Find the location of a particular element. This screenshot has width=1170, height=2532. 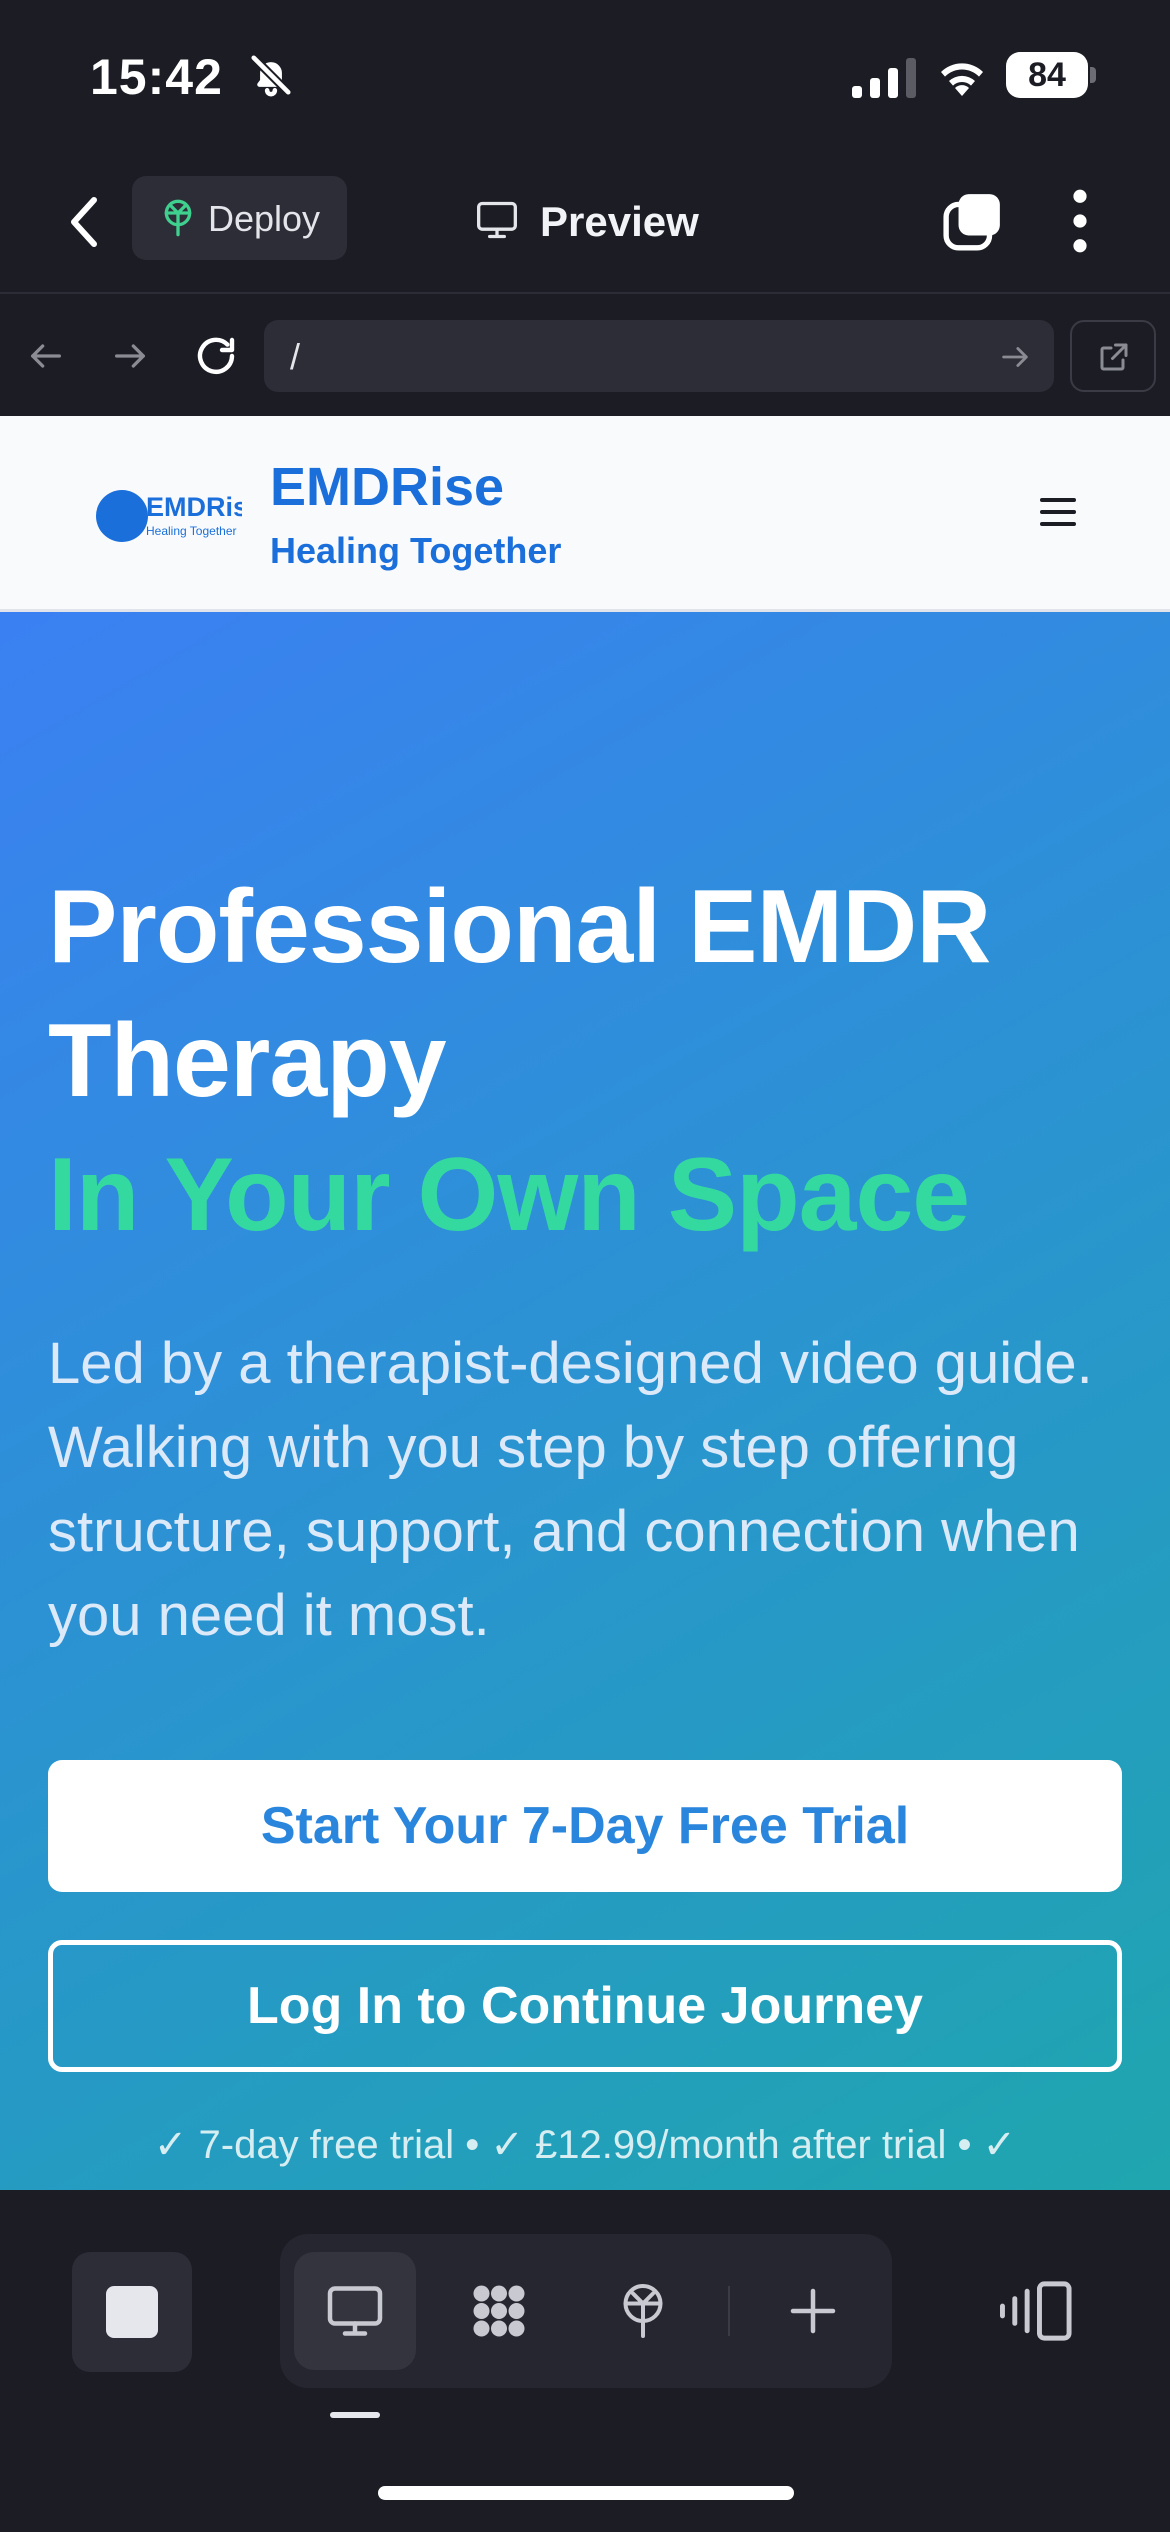

add-tool-button is located at coordinates (813, 2311).